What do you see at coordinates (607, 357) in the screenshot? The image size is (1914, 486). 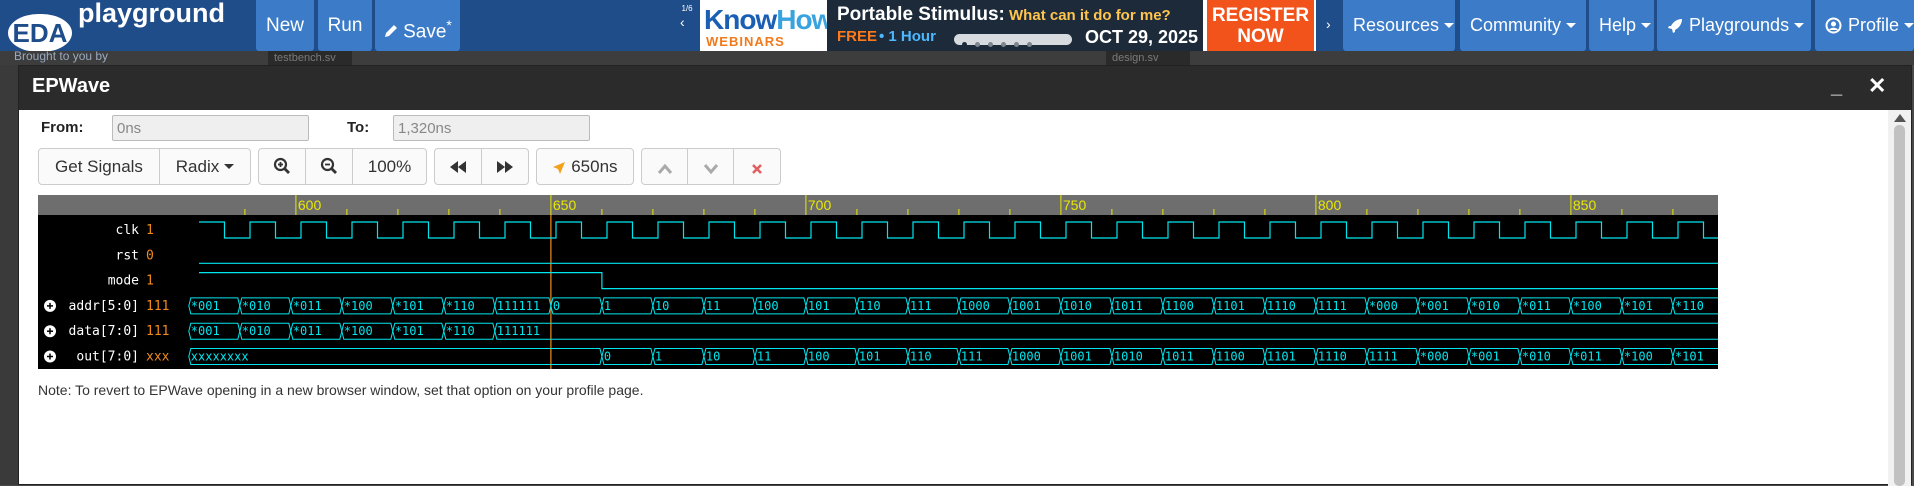 I see `bus-value: 0` at bounding box center [607, 357].